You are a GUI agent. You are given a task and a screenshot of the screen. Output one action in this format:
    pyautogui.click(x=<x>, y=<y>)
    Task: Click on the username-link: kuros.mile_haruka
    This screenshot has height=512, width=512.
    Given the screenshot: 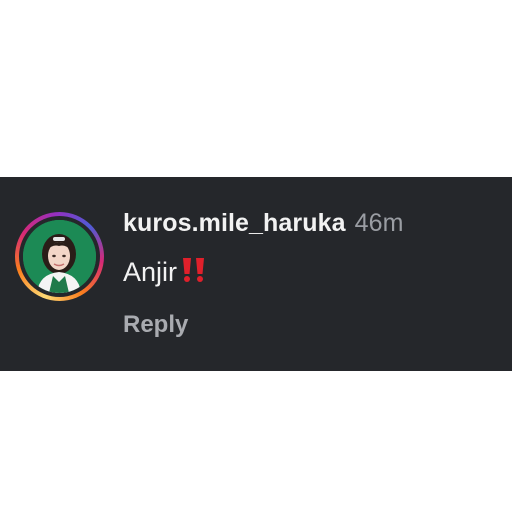 What is the action you would take?
    pyautogui.click(x=234, y=223)
    